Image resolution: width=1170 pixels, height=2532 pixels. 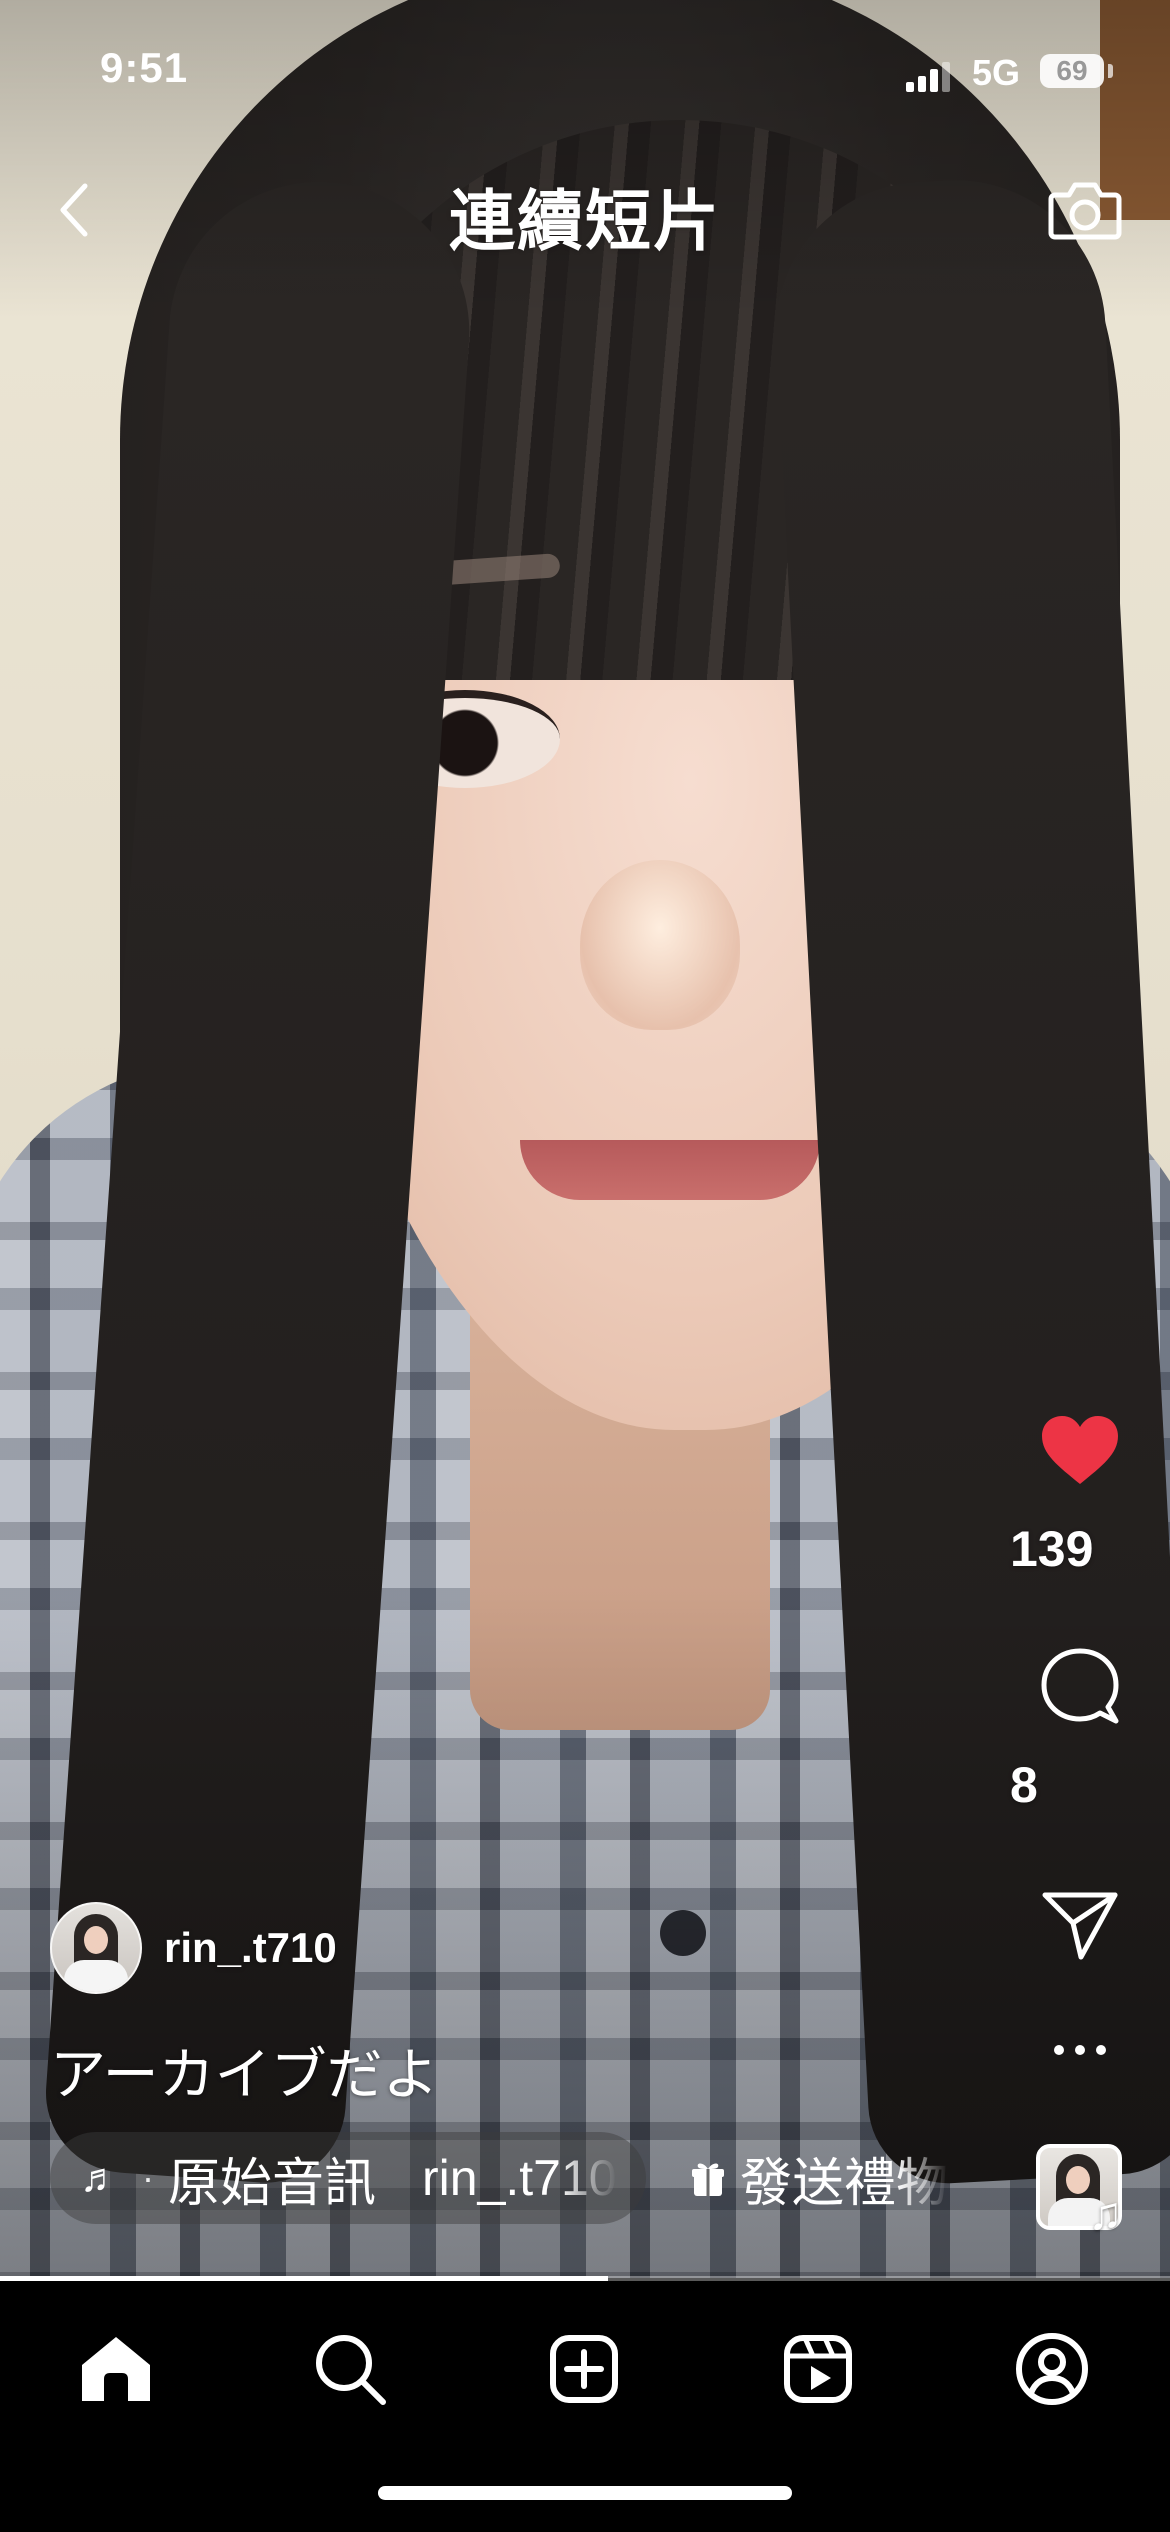 I want to click on audio-pill: ♬ · 原始音訊 rin_.t710, so click(x=348, y=2178).